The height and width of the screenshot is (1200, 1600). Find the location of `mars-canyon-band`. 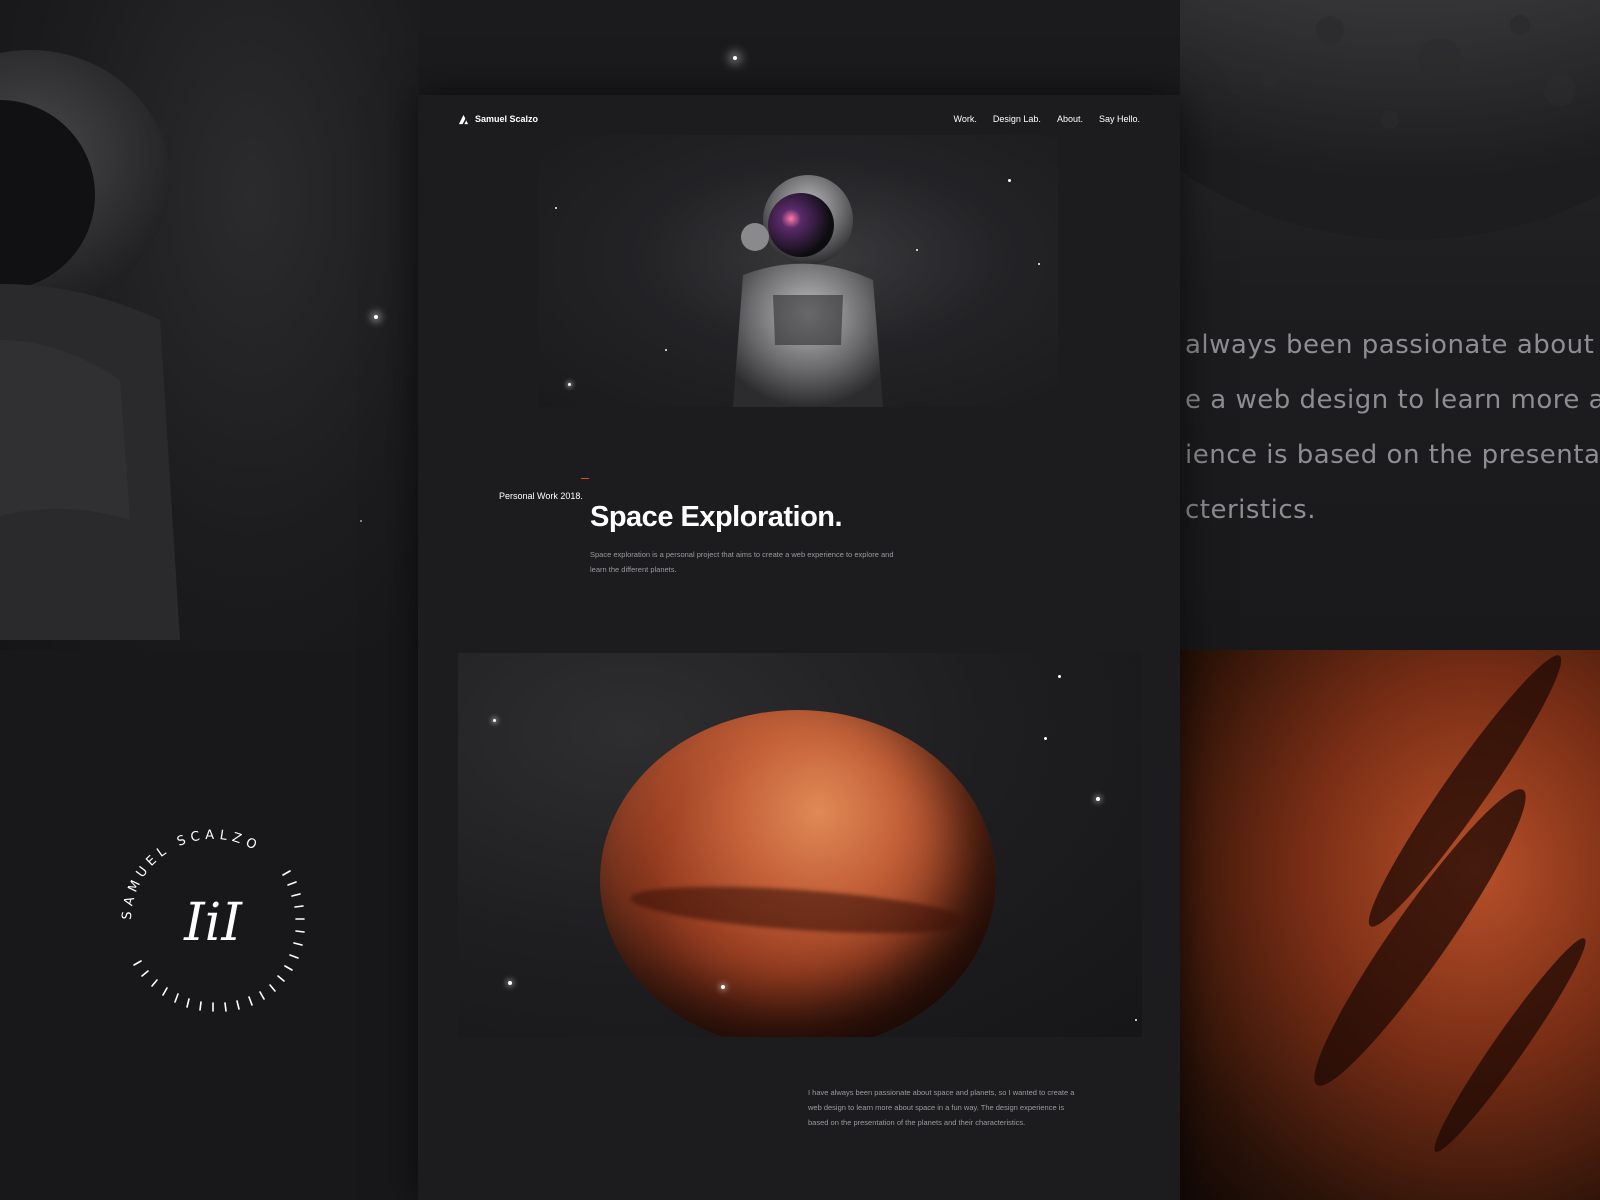

mars-canyon-band is located at coordinates (800, 910).